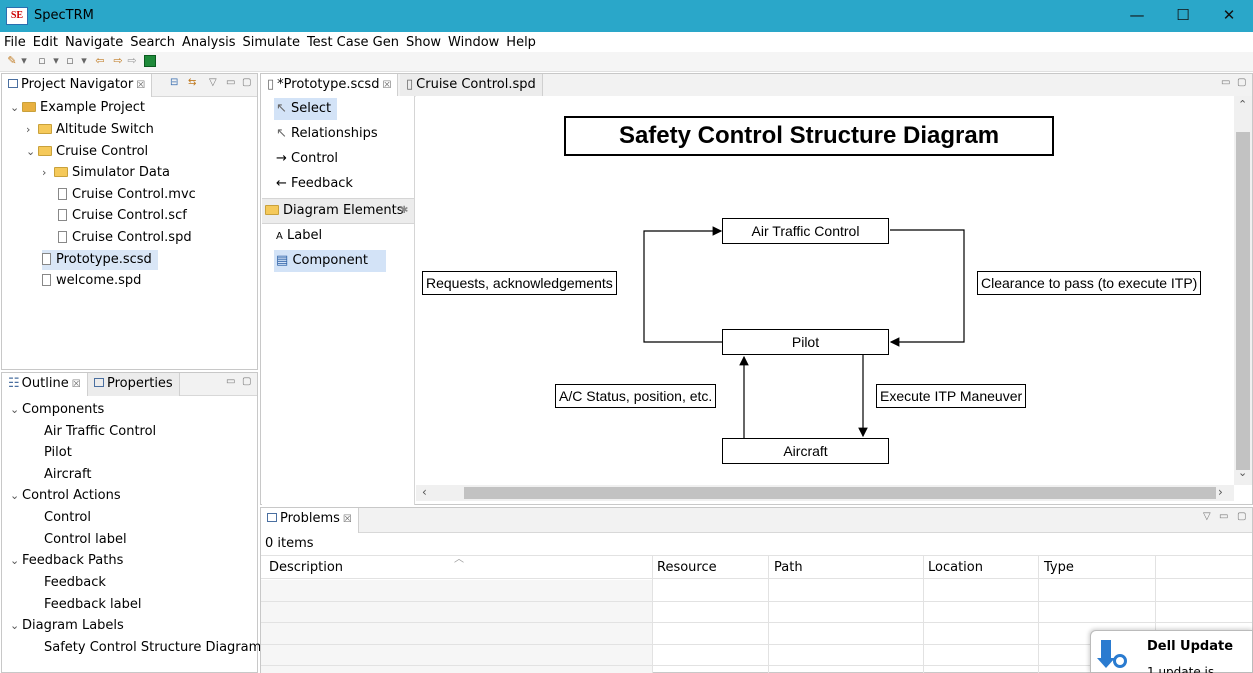 The width and height of the screenshot is (1253, 673). I want to click on scroll-up-icon: ⌃, so click(1242, 104).